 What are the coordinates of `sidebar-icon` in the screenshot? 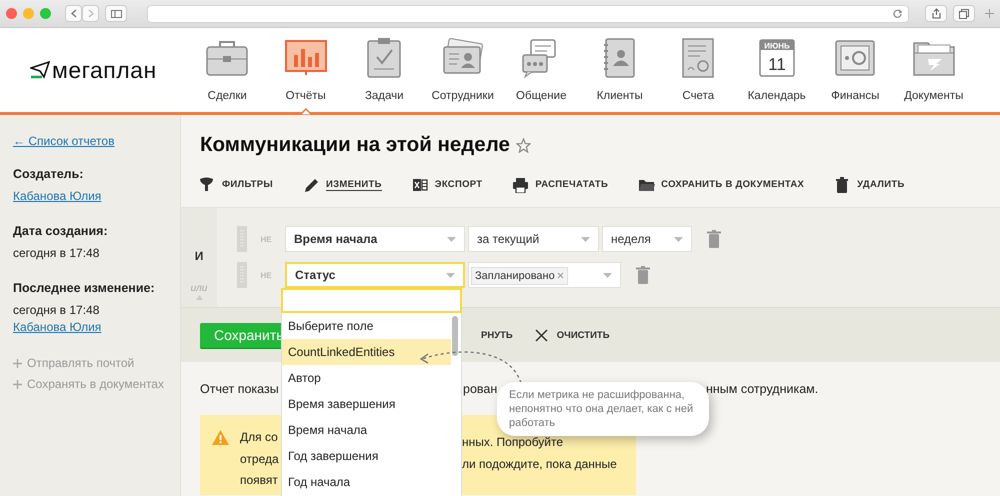 It's located at (116, 14).